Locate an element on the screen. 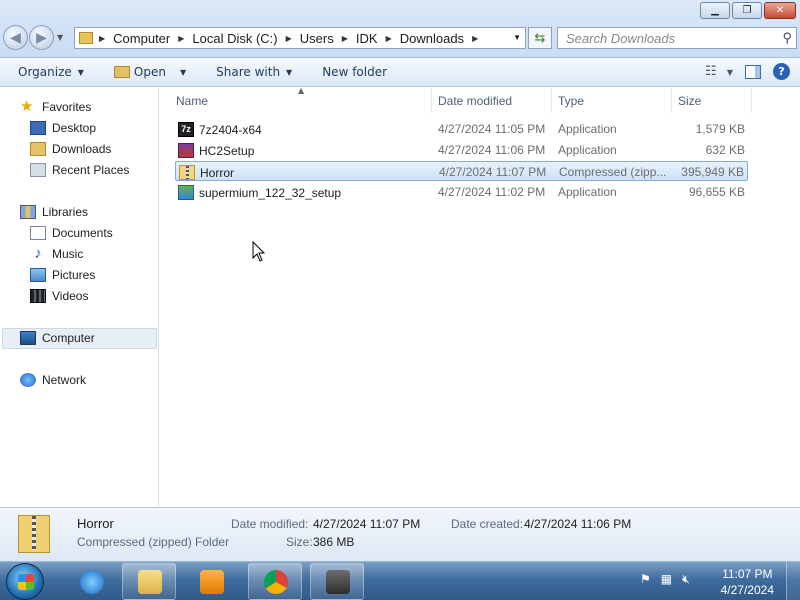 The width and height of the screenshot is (800, 600). breadcrumb-idk: IDK is located at coordinates (367, 38).